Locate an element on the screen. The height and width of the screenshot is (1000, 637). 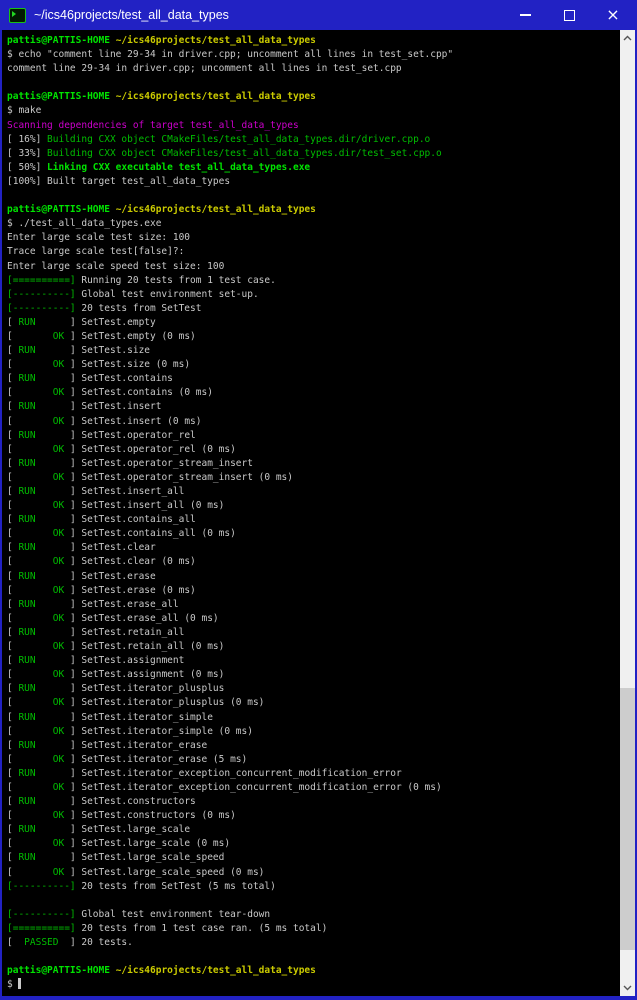
terminal-line: [ RUN ] SetTest.operator_rel is located at coordinates (101, 435).